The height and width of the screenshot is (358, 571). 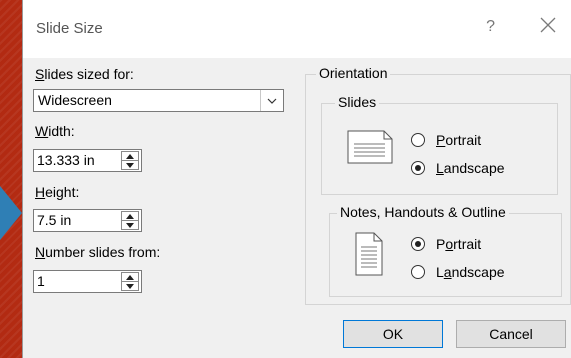 I want to click on notes-portrait-radio: Portrait, so click(x=446, y=244).